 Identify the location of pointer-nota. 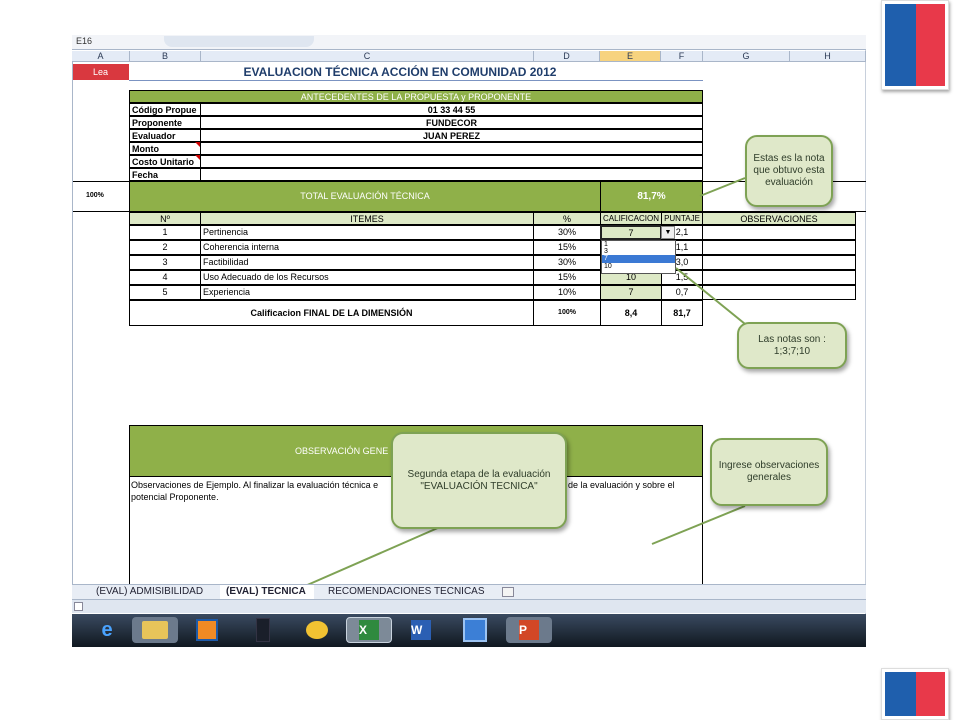
(722, 187).